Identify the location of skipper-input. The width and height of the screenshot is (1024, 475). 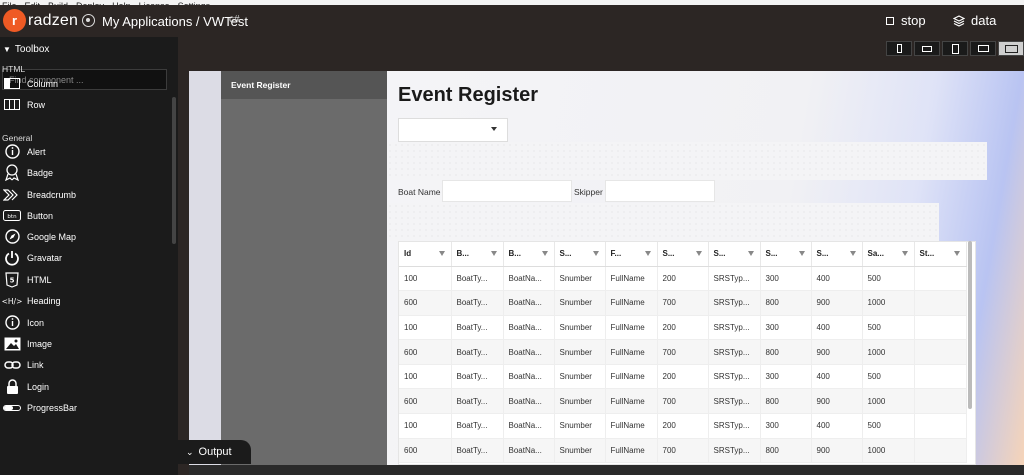
(660, 191).